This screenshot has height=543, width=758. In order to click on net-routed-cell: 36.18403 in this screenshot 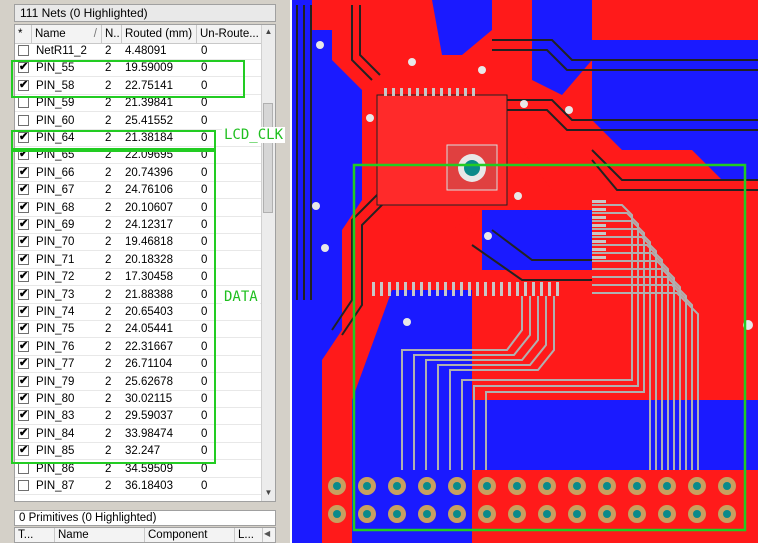, I will do `click(149, 486)`.